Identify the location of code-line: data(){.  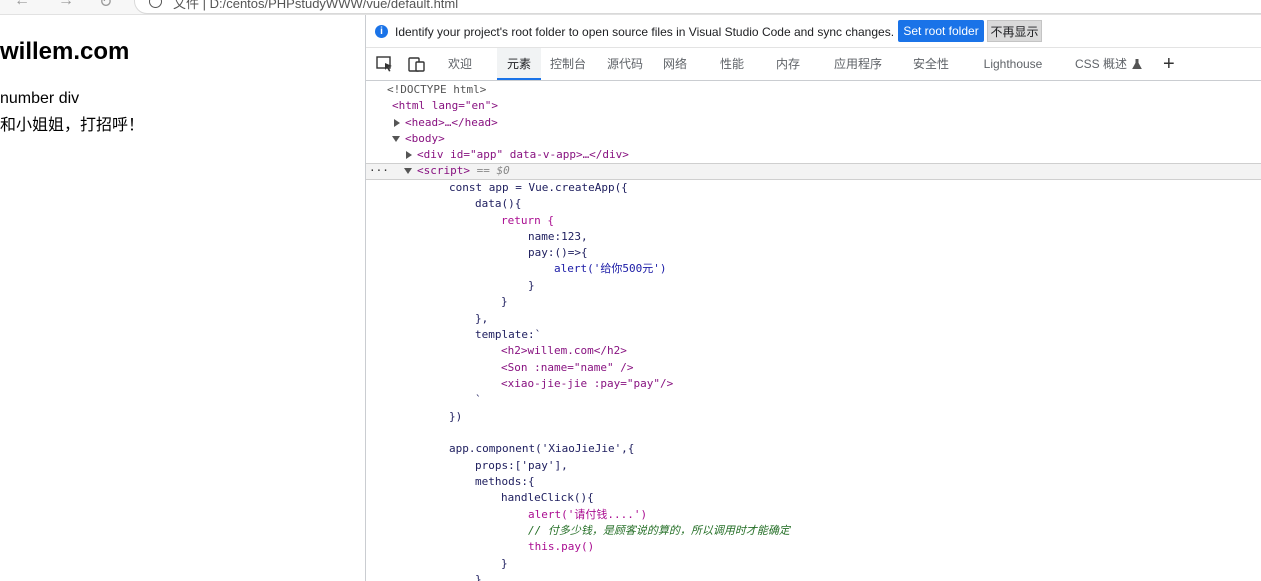
(498, 203).